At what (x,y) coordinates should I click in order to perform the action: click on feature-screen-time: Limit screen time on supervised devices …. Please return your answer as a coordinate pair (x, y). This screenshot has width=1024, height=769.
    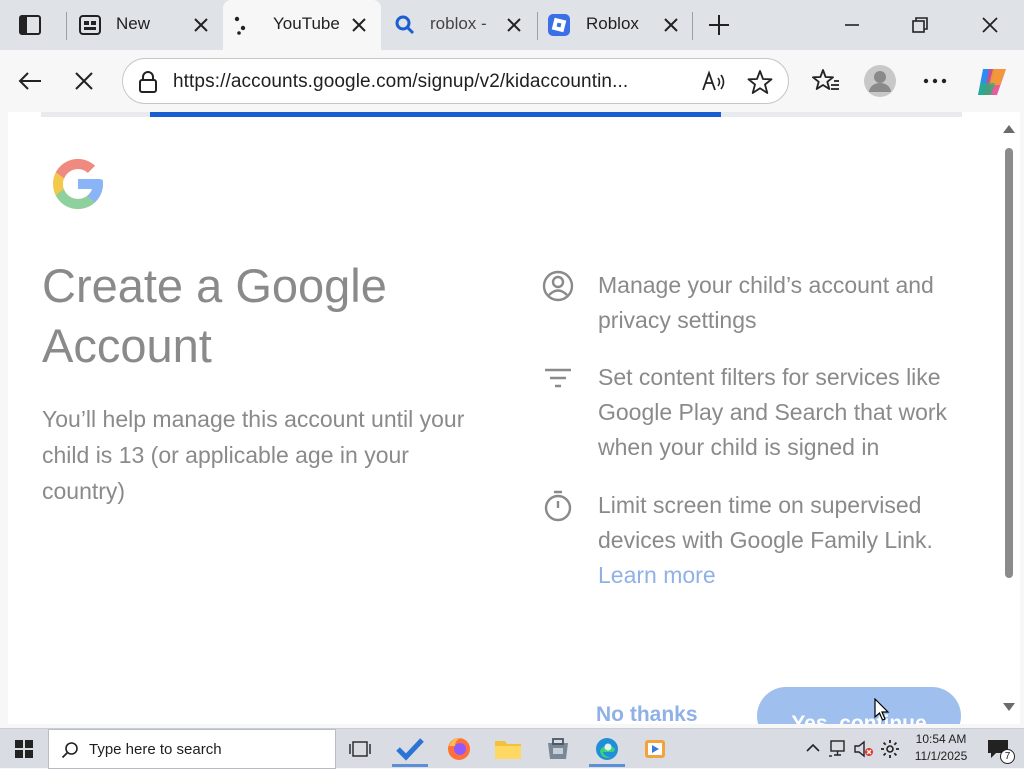
    Looking at the image, I should click on (761, 540).